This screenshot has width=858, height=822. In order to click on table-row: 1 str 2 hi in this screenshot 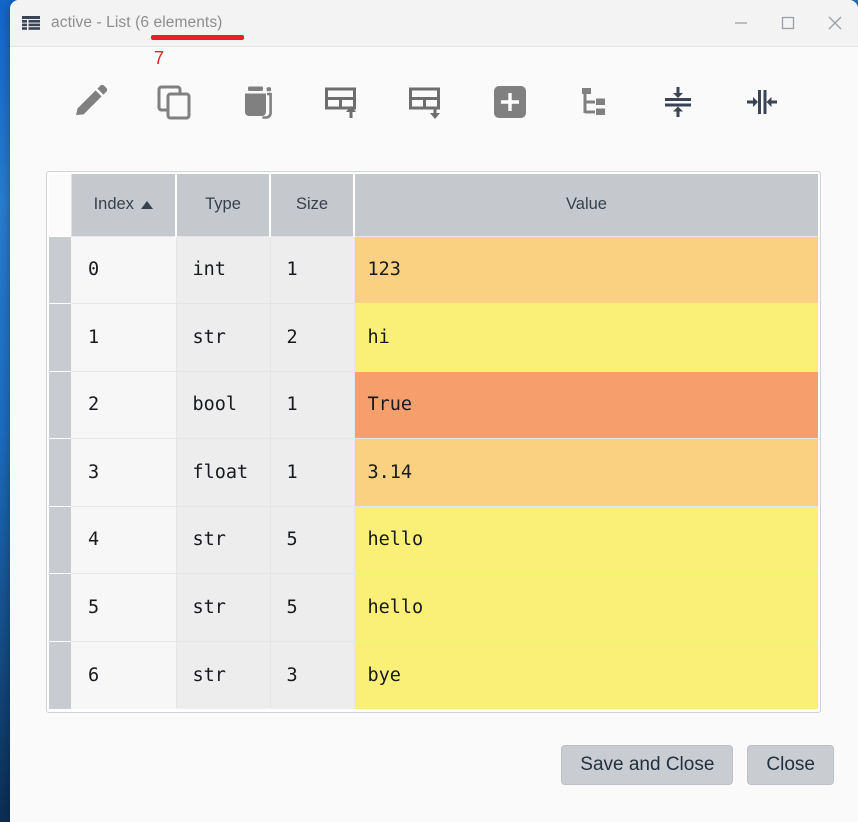, I will do `click(433, 337)`.